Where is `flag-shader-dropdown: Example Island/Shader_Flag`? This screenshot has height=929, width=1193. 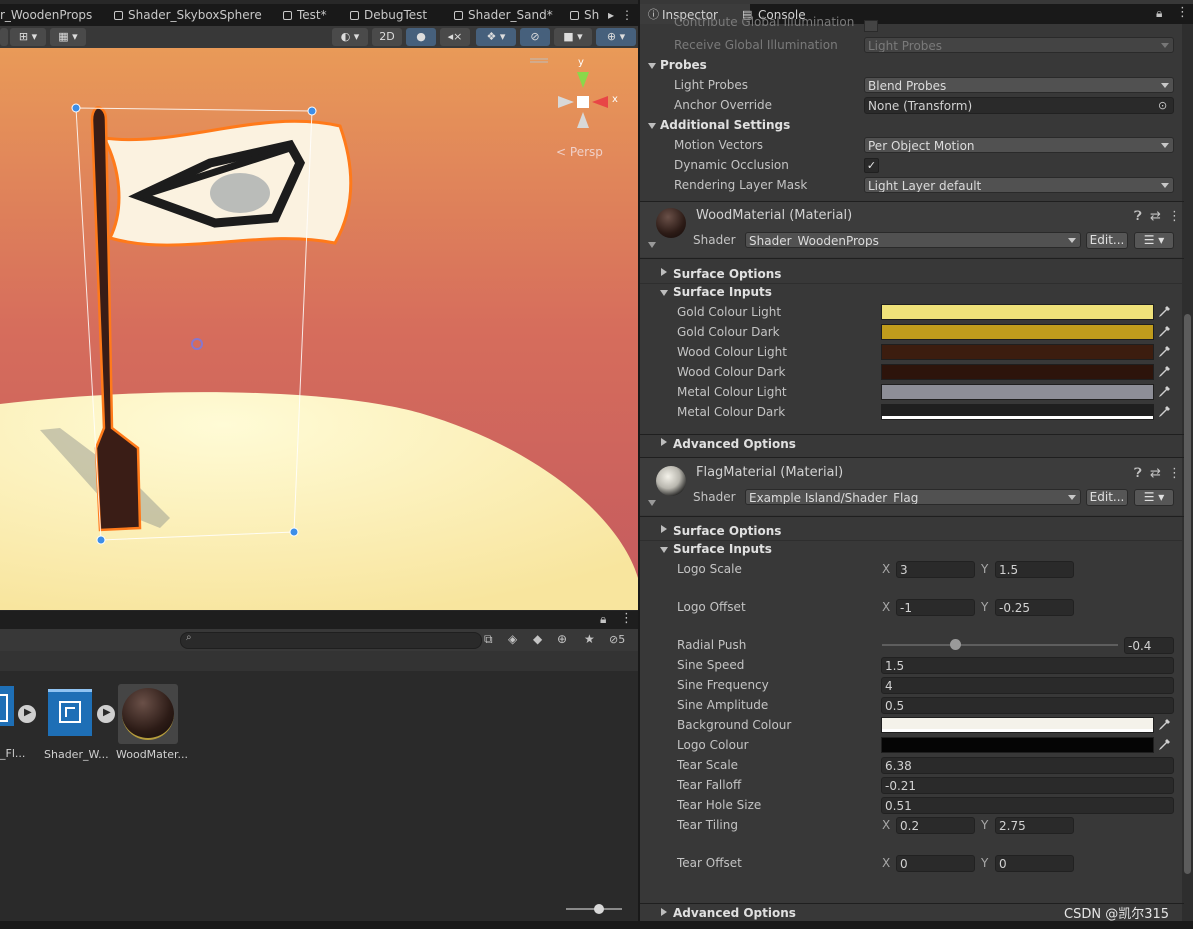
flag-shader-dropdown: Example Island/Shader_Flag is located at coordinates (913, 497).